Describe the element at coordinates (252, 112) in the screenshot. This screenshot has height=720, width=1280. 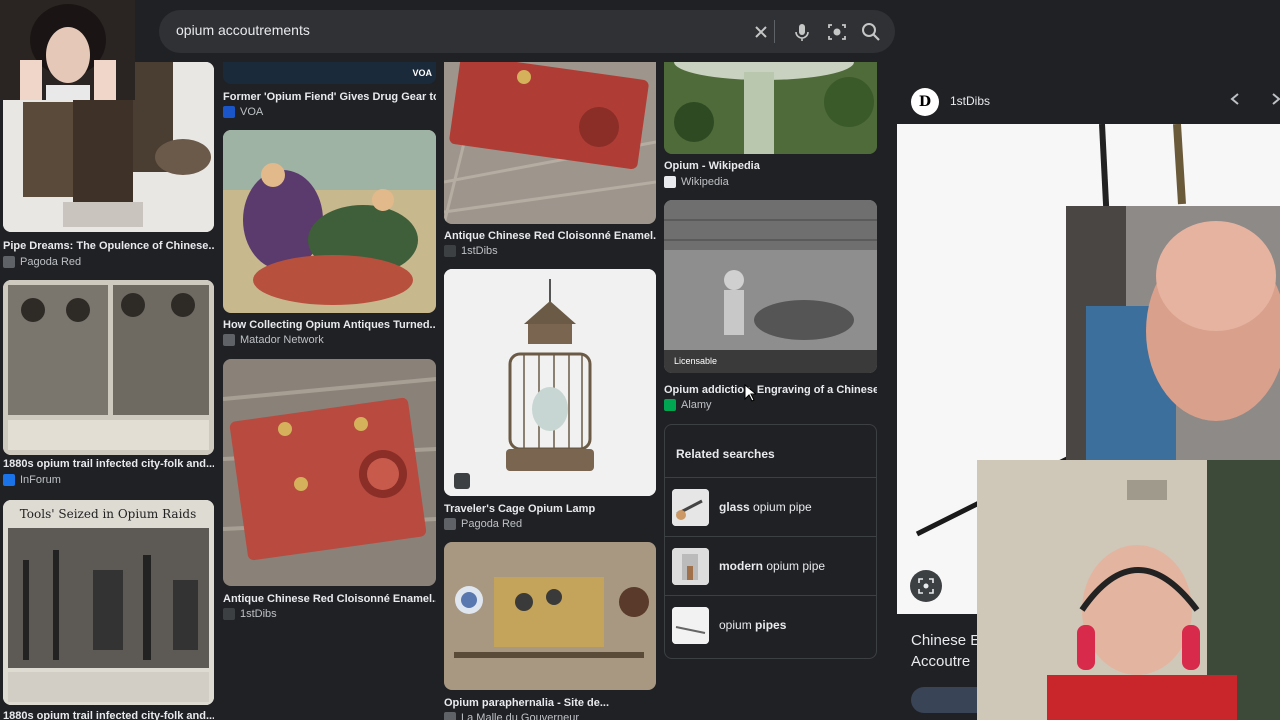
I see `source-label: VOA` at that location.